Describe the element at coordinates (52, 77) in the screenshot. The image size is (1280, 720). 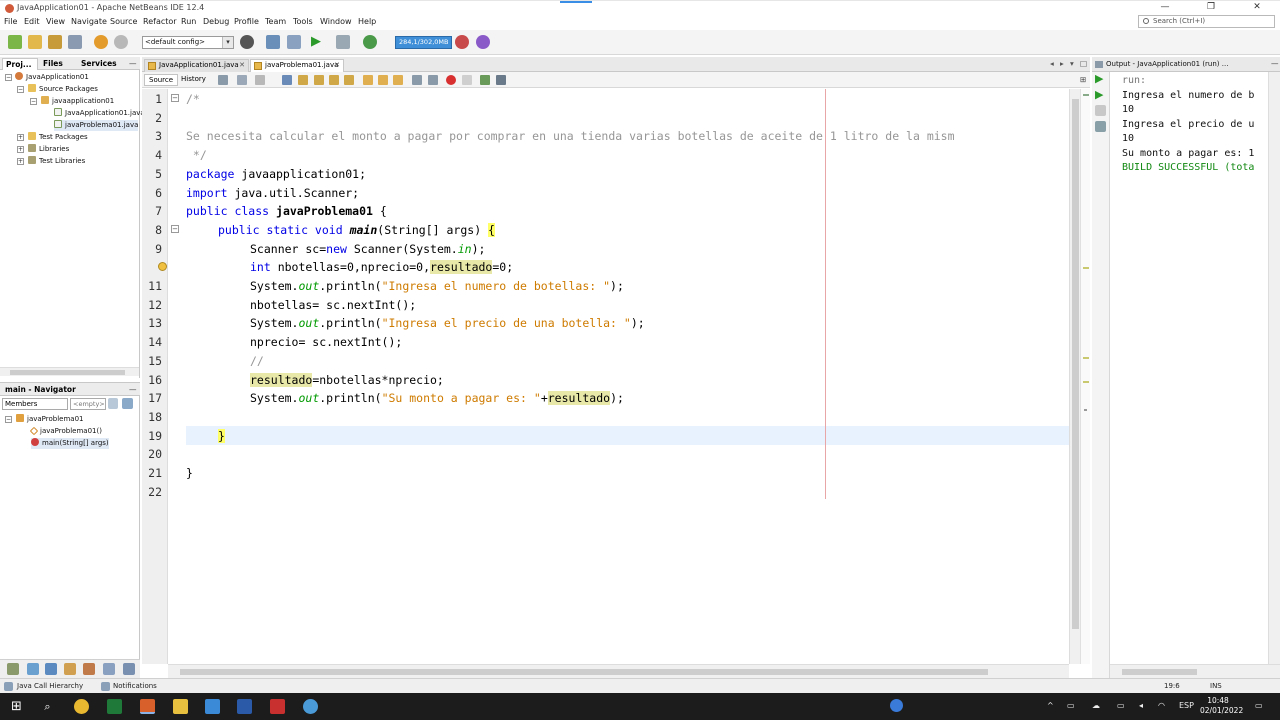
I see `tree-project-root: JavaApplication01` at that location.